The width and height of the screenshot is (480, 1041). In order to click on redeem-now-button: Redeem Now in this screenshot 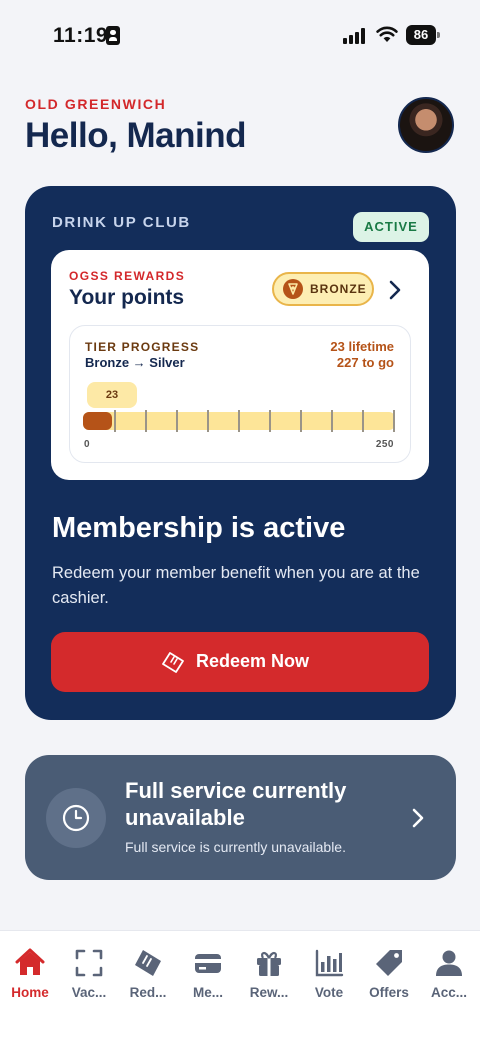, I will do `click(240, 662)`.